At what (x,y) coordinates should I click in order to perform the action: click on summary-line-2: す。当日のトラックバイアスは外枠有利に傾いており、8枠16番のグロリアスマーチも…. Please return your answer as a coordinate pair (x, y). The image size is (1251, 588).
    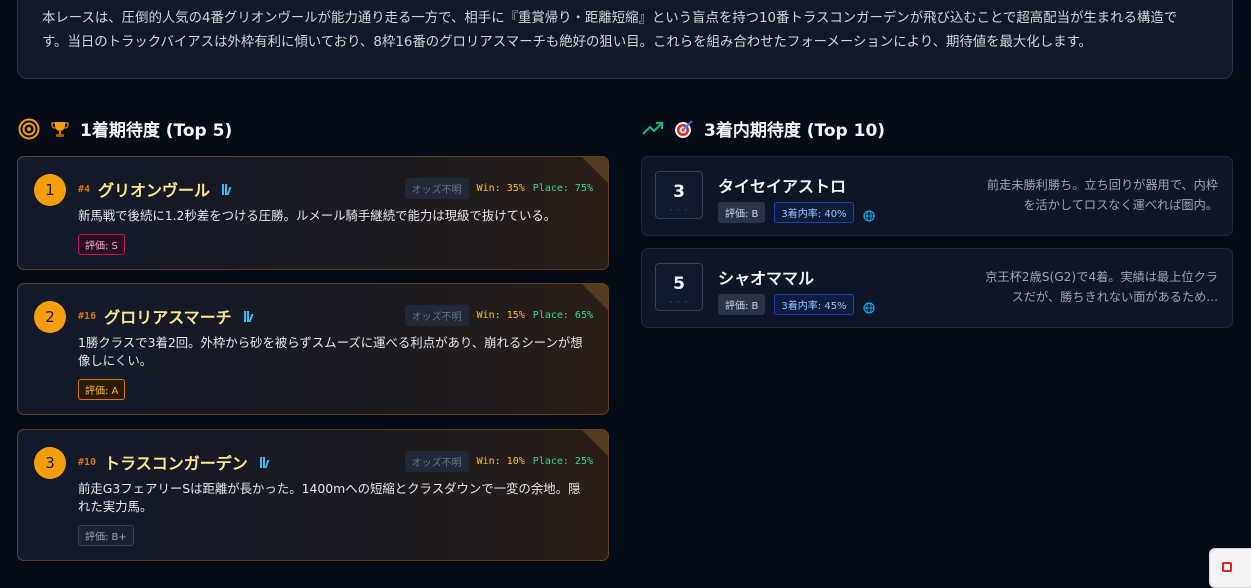
    Looking at the image, I should click on (567, 42).